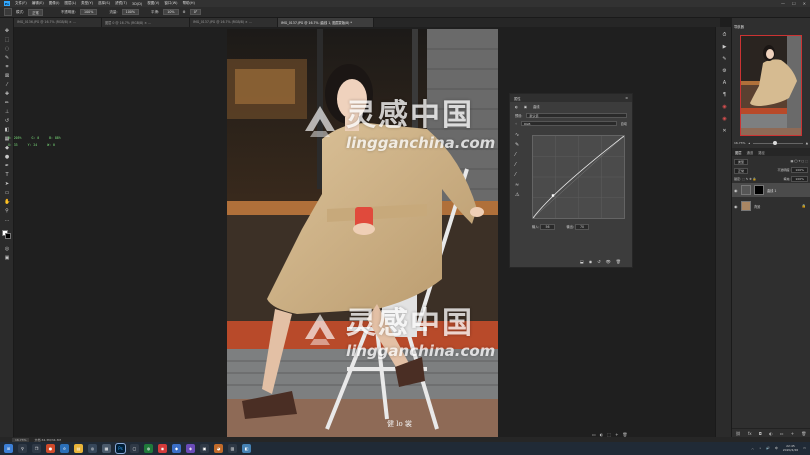  Describe the element at coordinates (738, 433) in the screenshot. I see `link-layers-icon: ⛓` at that location.